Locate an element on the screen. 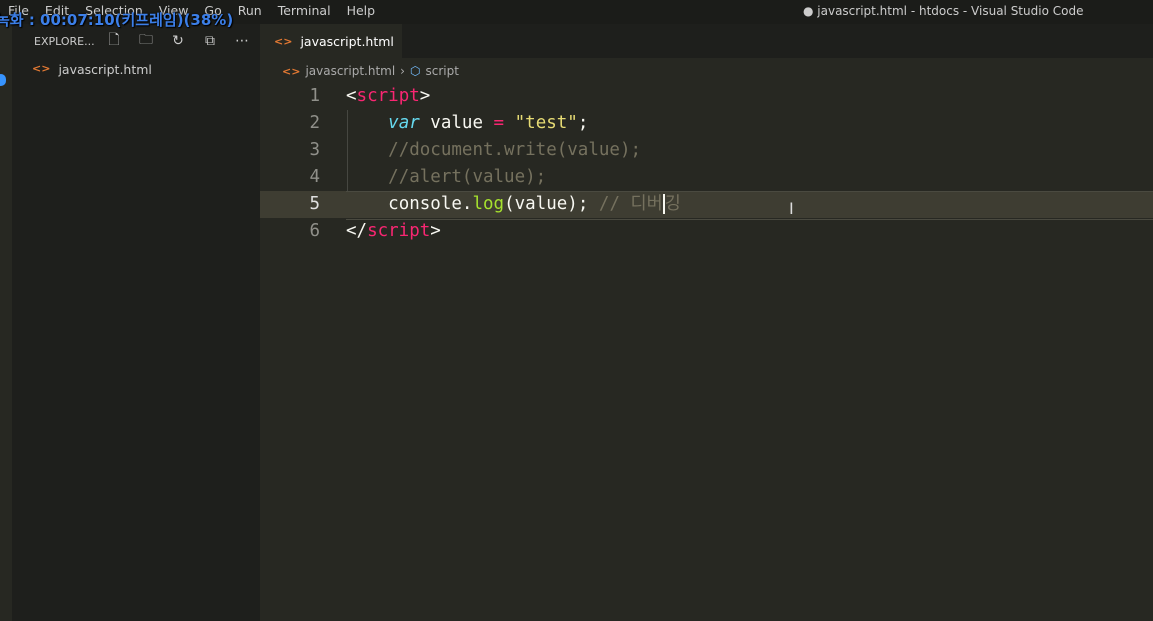  identifier: console. is located at coordinates (430, 204).